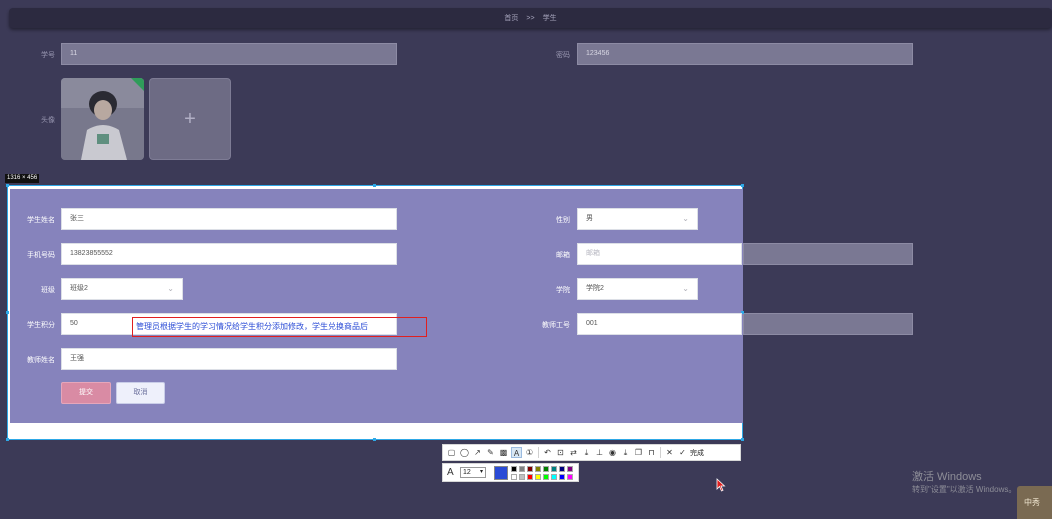 The width and height of the screenshot is (1052, 519). Describe the element at coordinates (659, 254) in the screenshot. I see `email-field: 邮箱` at that location.